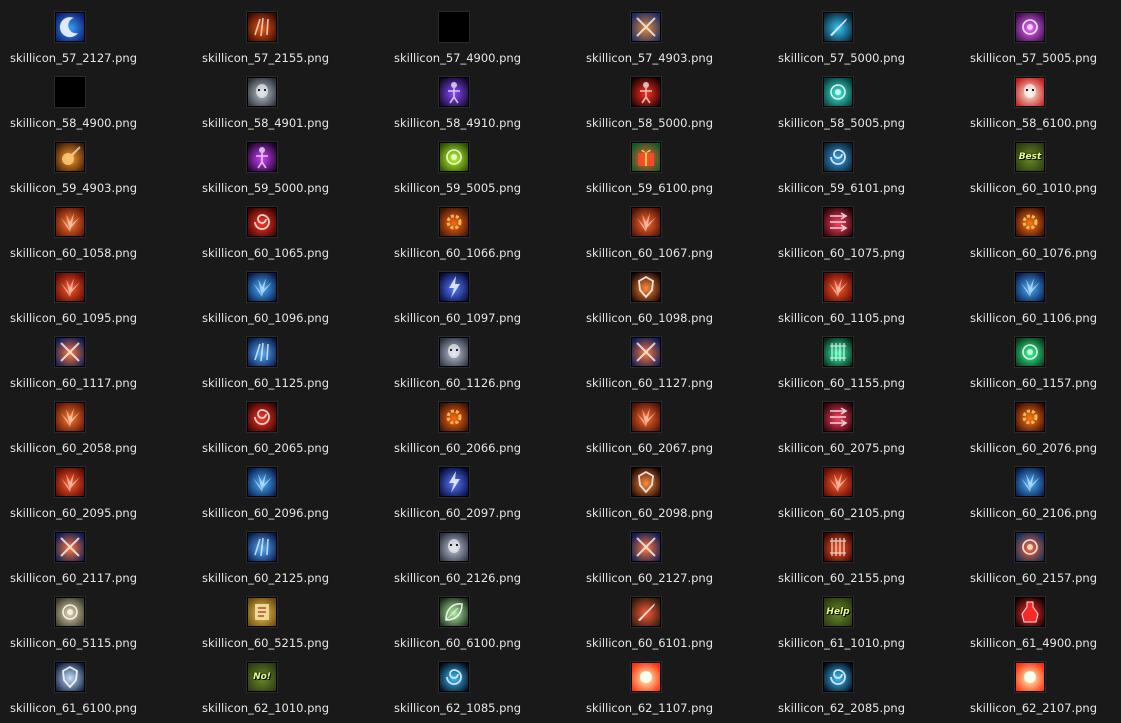  I want to click on file-item: skillicon_60_1117.png, so click(96, 357).